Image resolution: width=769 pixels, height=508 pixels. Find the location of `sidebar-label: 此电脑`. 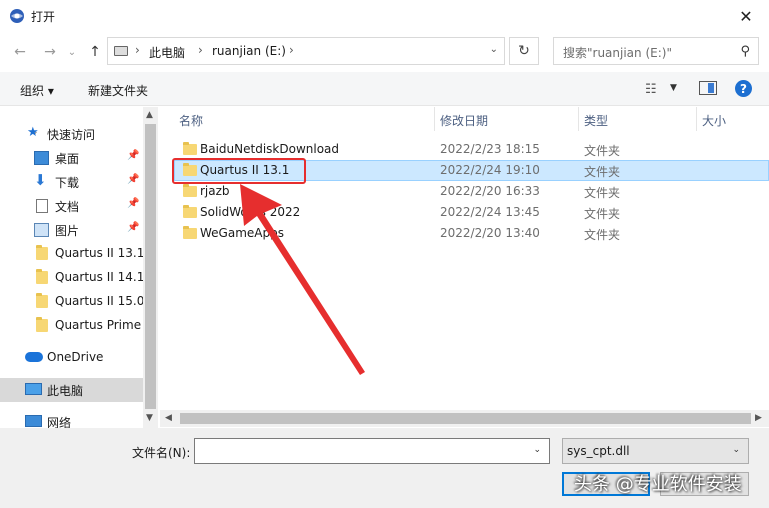

sidebar-label: 此电脑 is located at coordinates (65, 391).